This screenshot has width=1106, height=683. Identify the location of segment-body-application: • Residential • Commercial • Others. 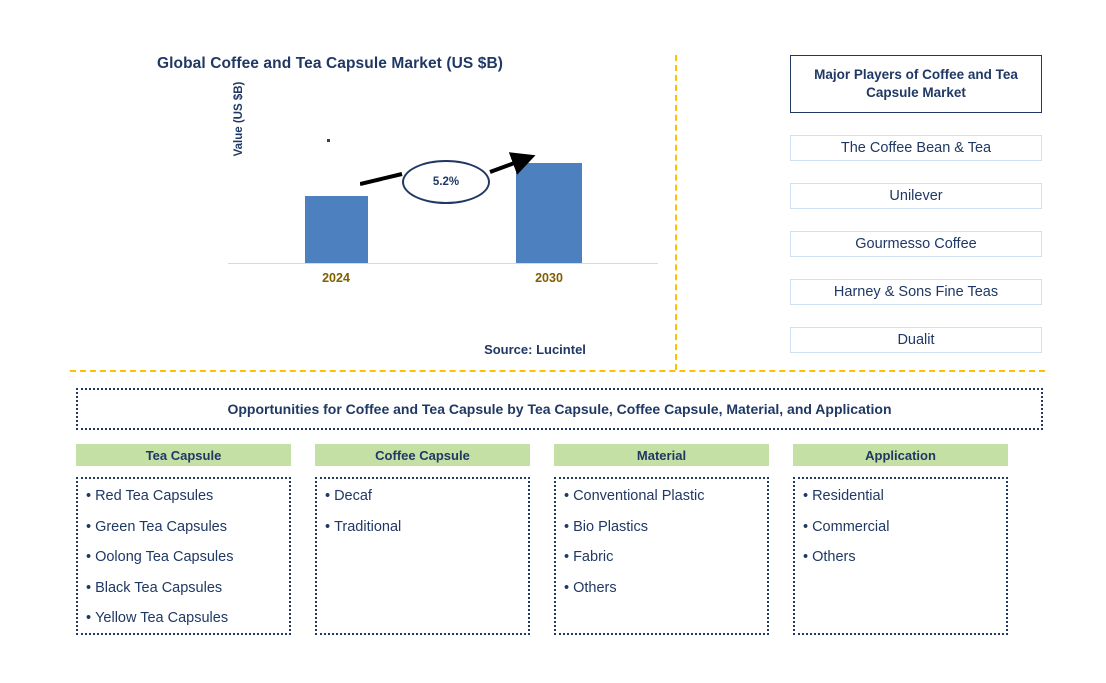
(900, 556).